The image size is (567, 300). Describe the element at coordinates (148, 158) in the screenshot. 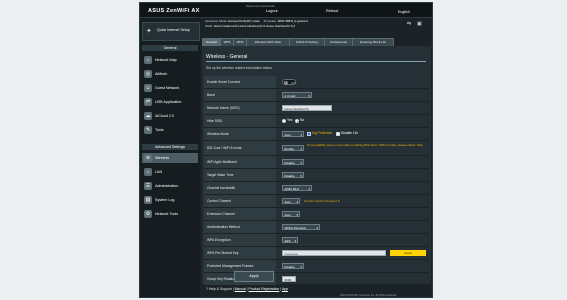

I see `wireless-icon: ≋` at that location.